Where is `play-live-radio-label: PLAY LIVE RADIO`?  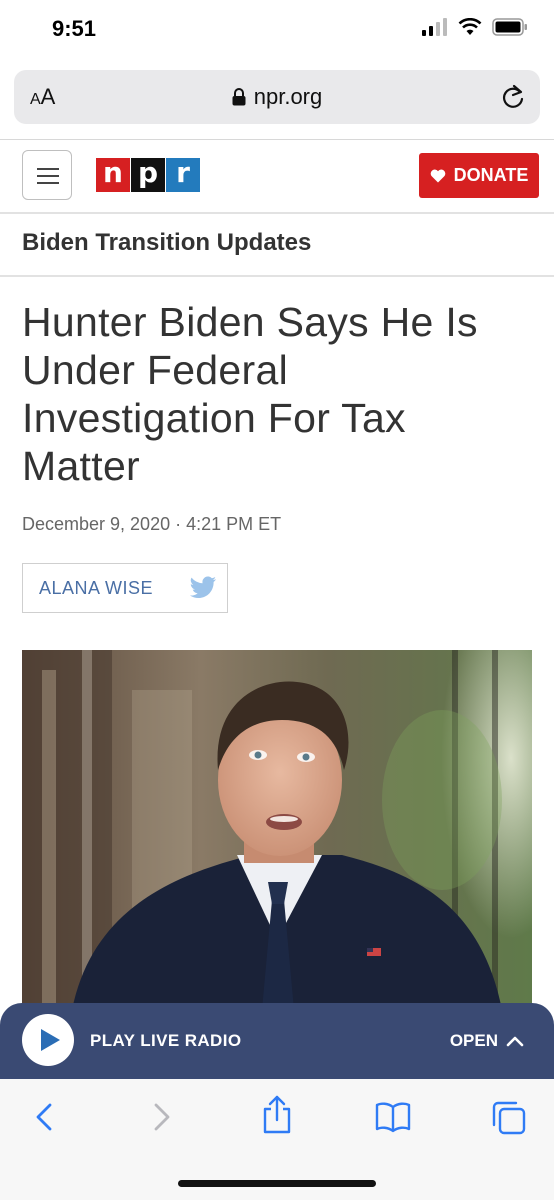
play-live-radio-label: PLAY LIVE RADIO is located at coordinates (165, 1041).